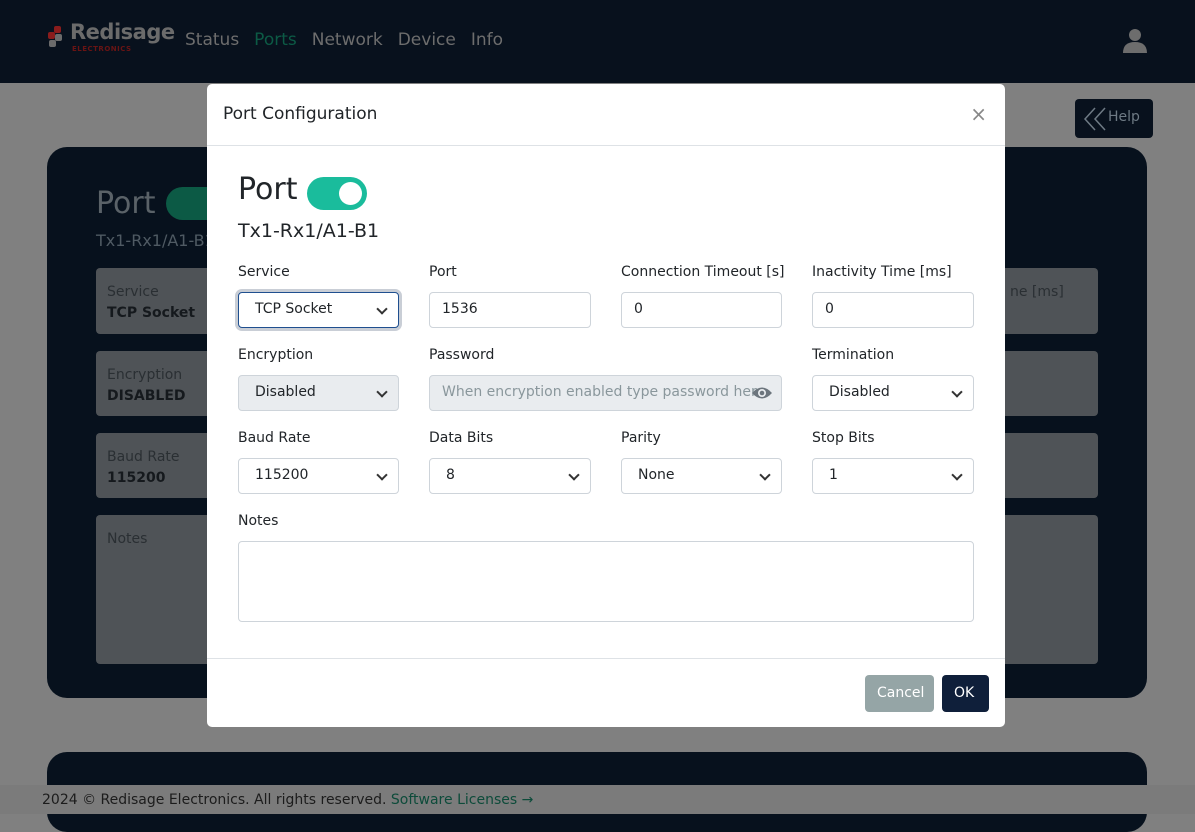 Image resolution: width=1195 pixels, height=832 pixels. Describe the element at coordinates (703, 272) in the screenshot. I see `conn-timeout-label: Connection Timeout [s]` at that location.